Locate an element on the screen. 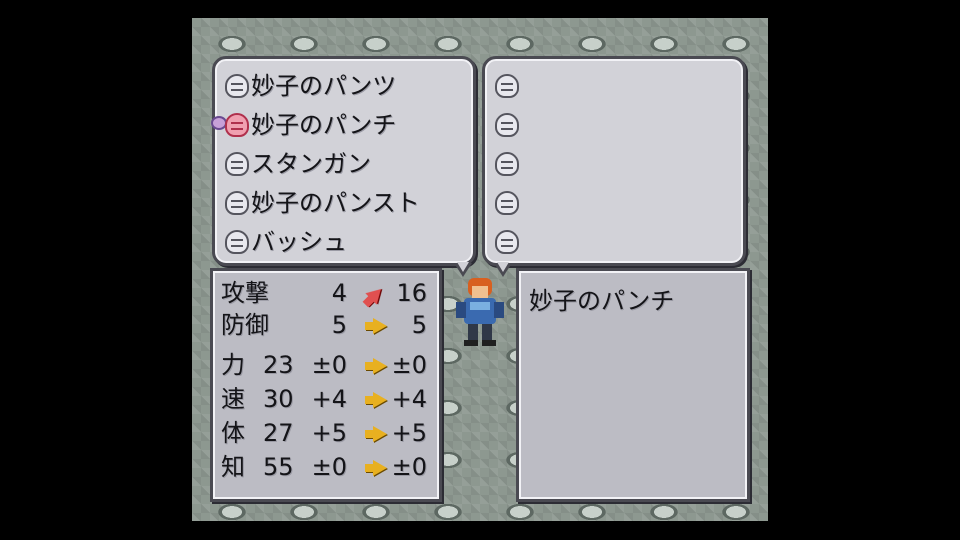 The width and height of the screenshot is (960, 540). description-panel: 妙子のパンチ is located at coordinates (633, 385).